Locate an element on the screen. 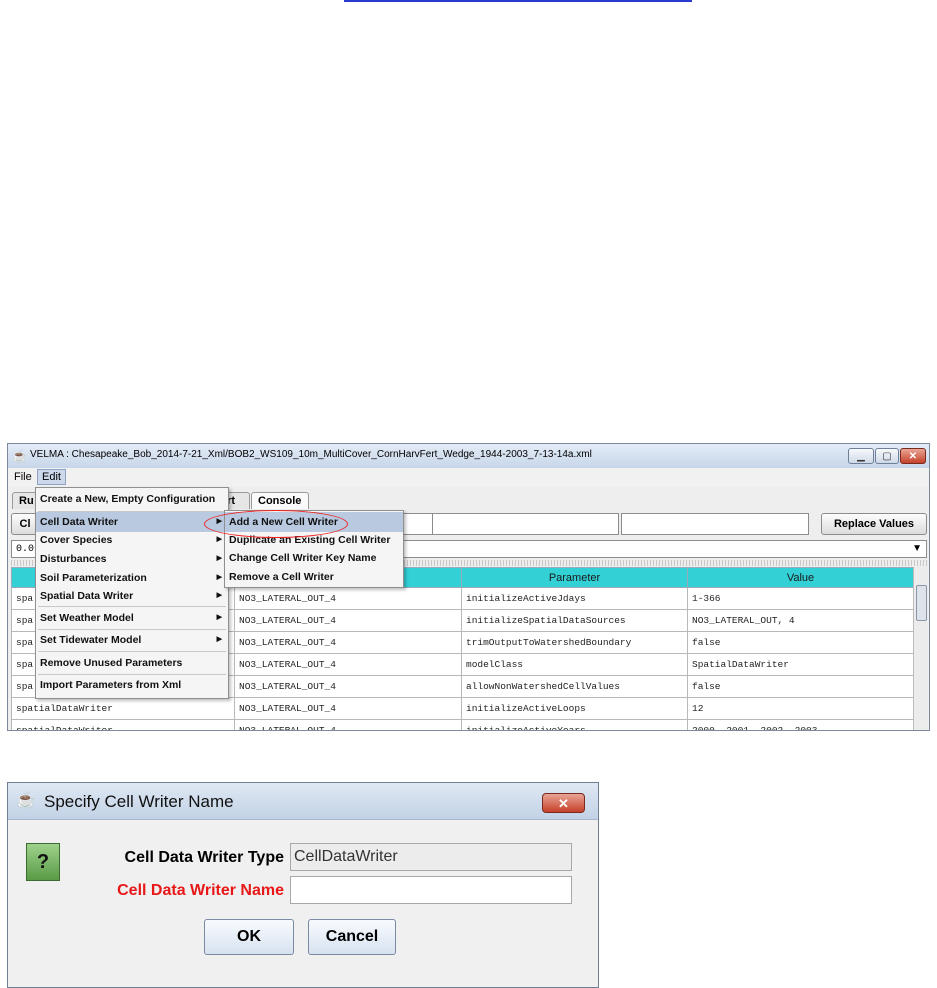  menu-item-disturbances: Disturbances ▶ is located at coordinates (132, 559).